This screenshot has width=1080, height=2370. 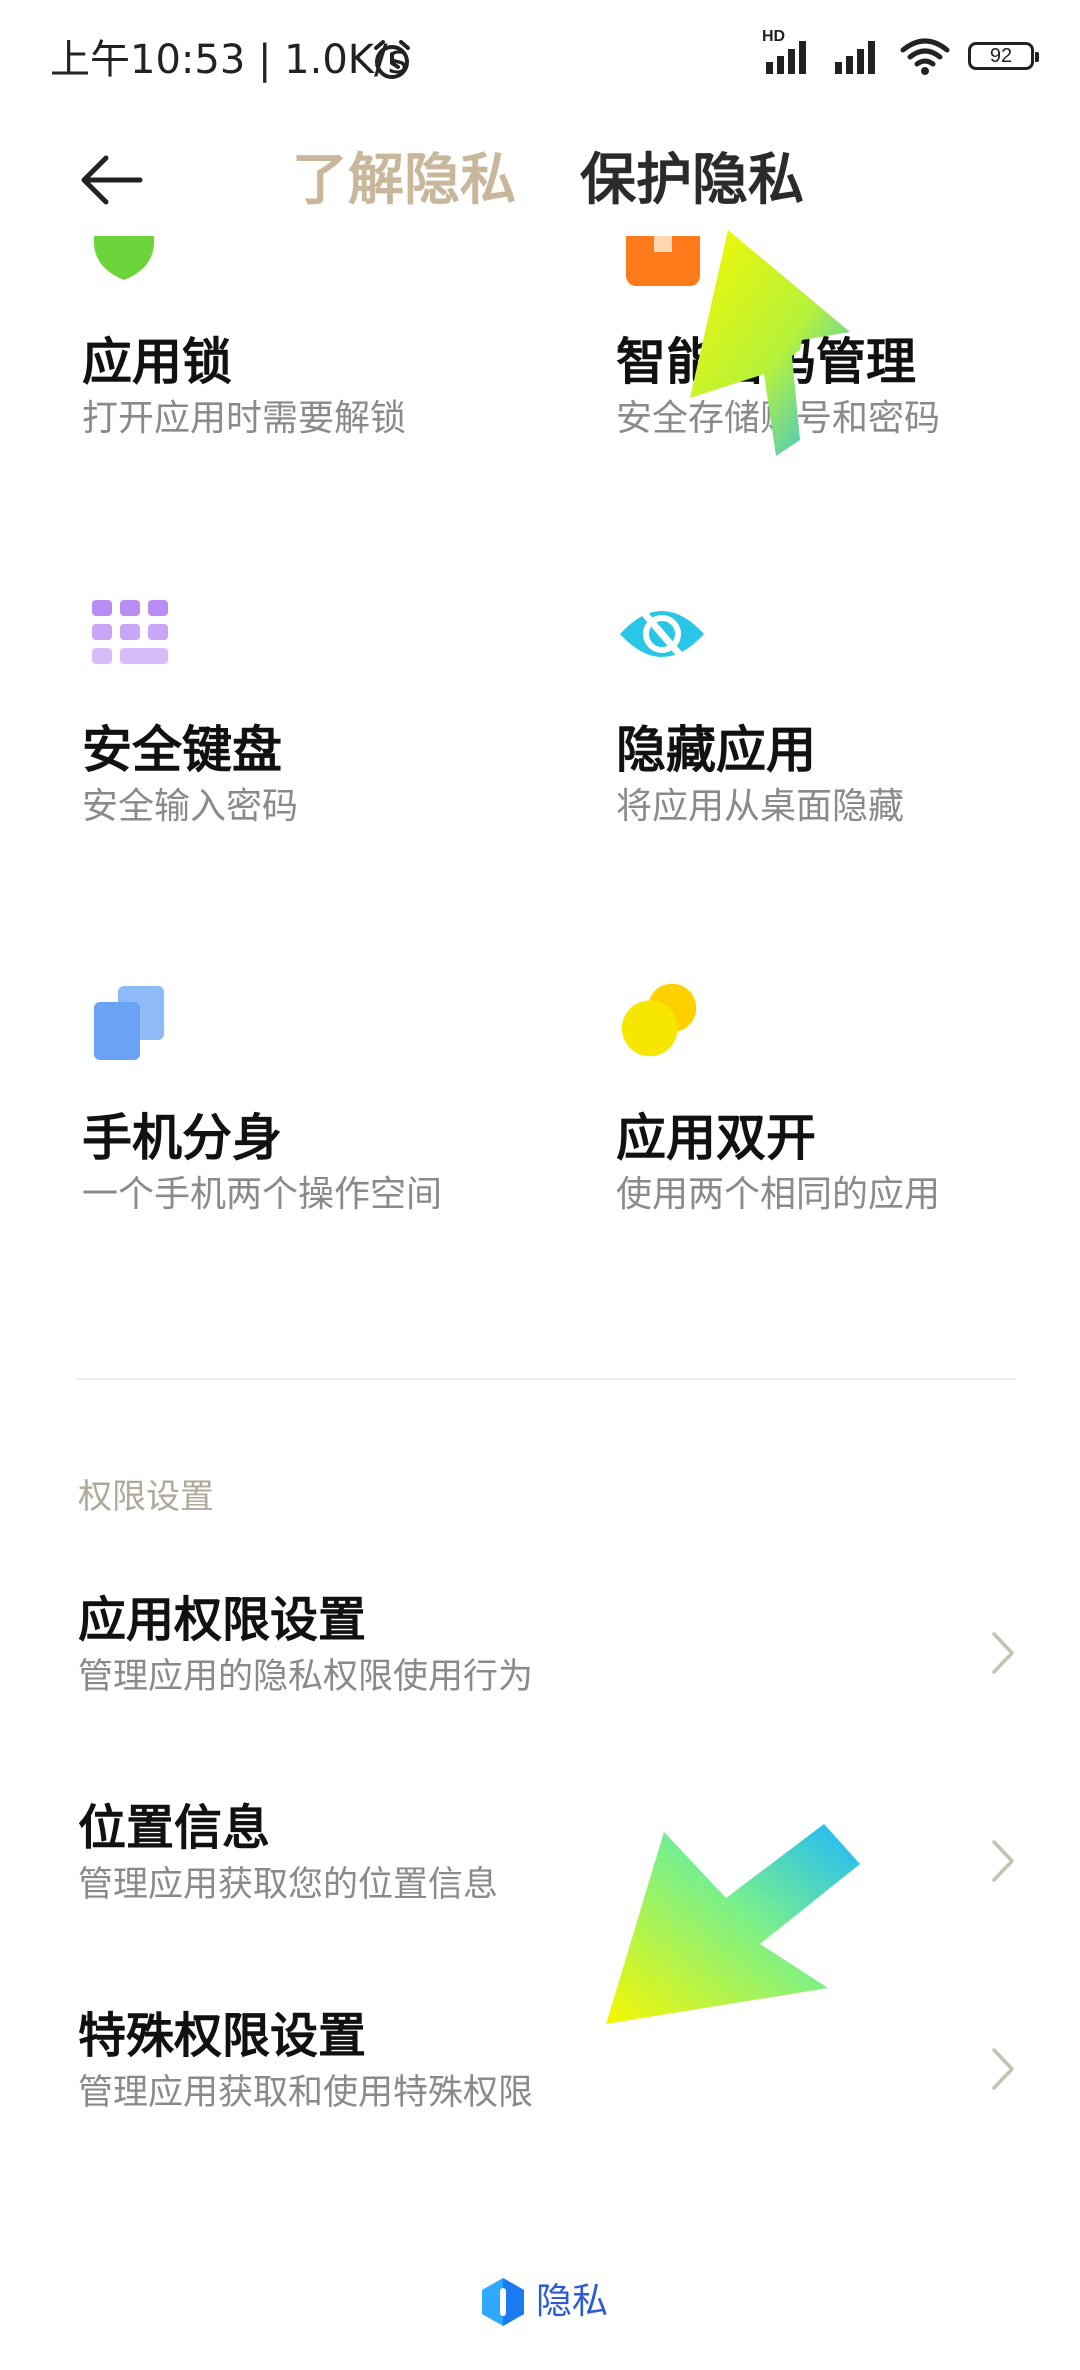 What do you see at coordinates (546, 1379) in the screenshot?
I see `section-divider` at bounding box center [546, 1379].